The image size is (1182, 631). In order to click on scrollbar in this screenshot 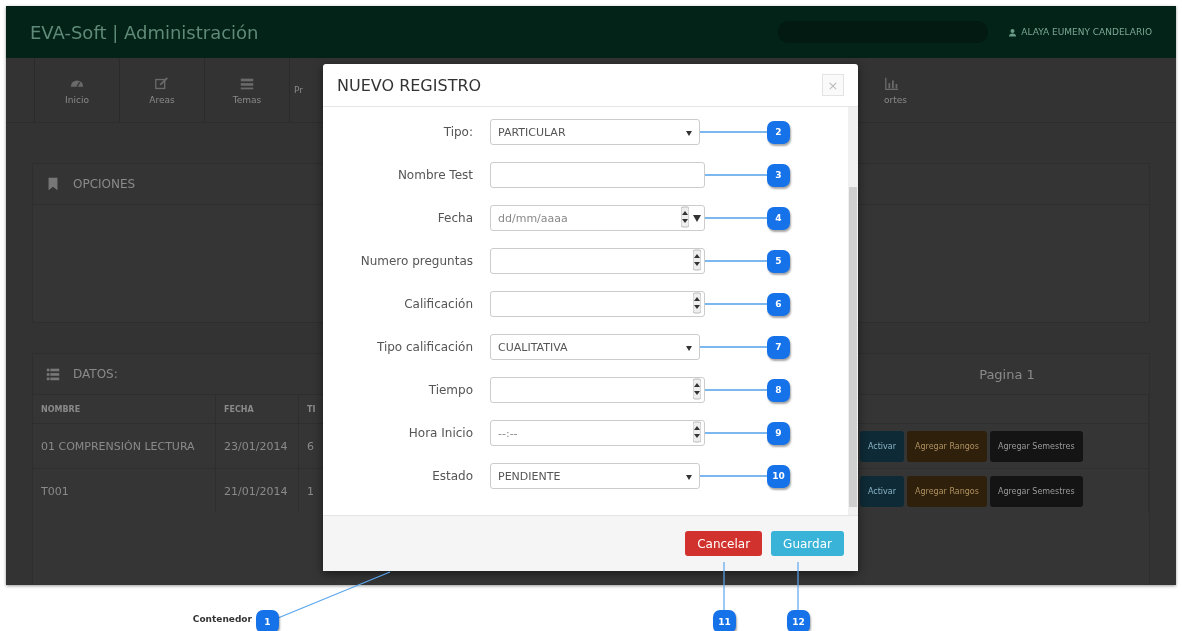, I will do `click(853, 311)`.